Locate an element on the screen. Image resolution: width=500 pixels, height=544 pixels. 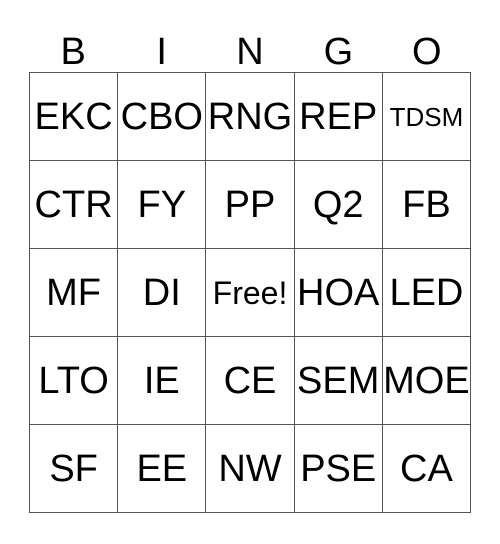
bingo-cell-o1: TDSM is located at coordinates (427, 117).